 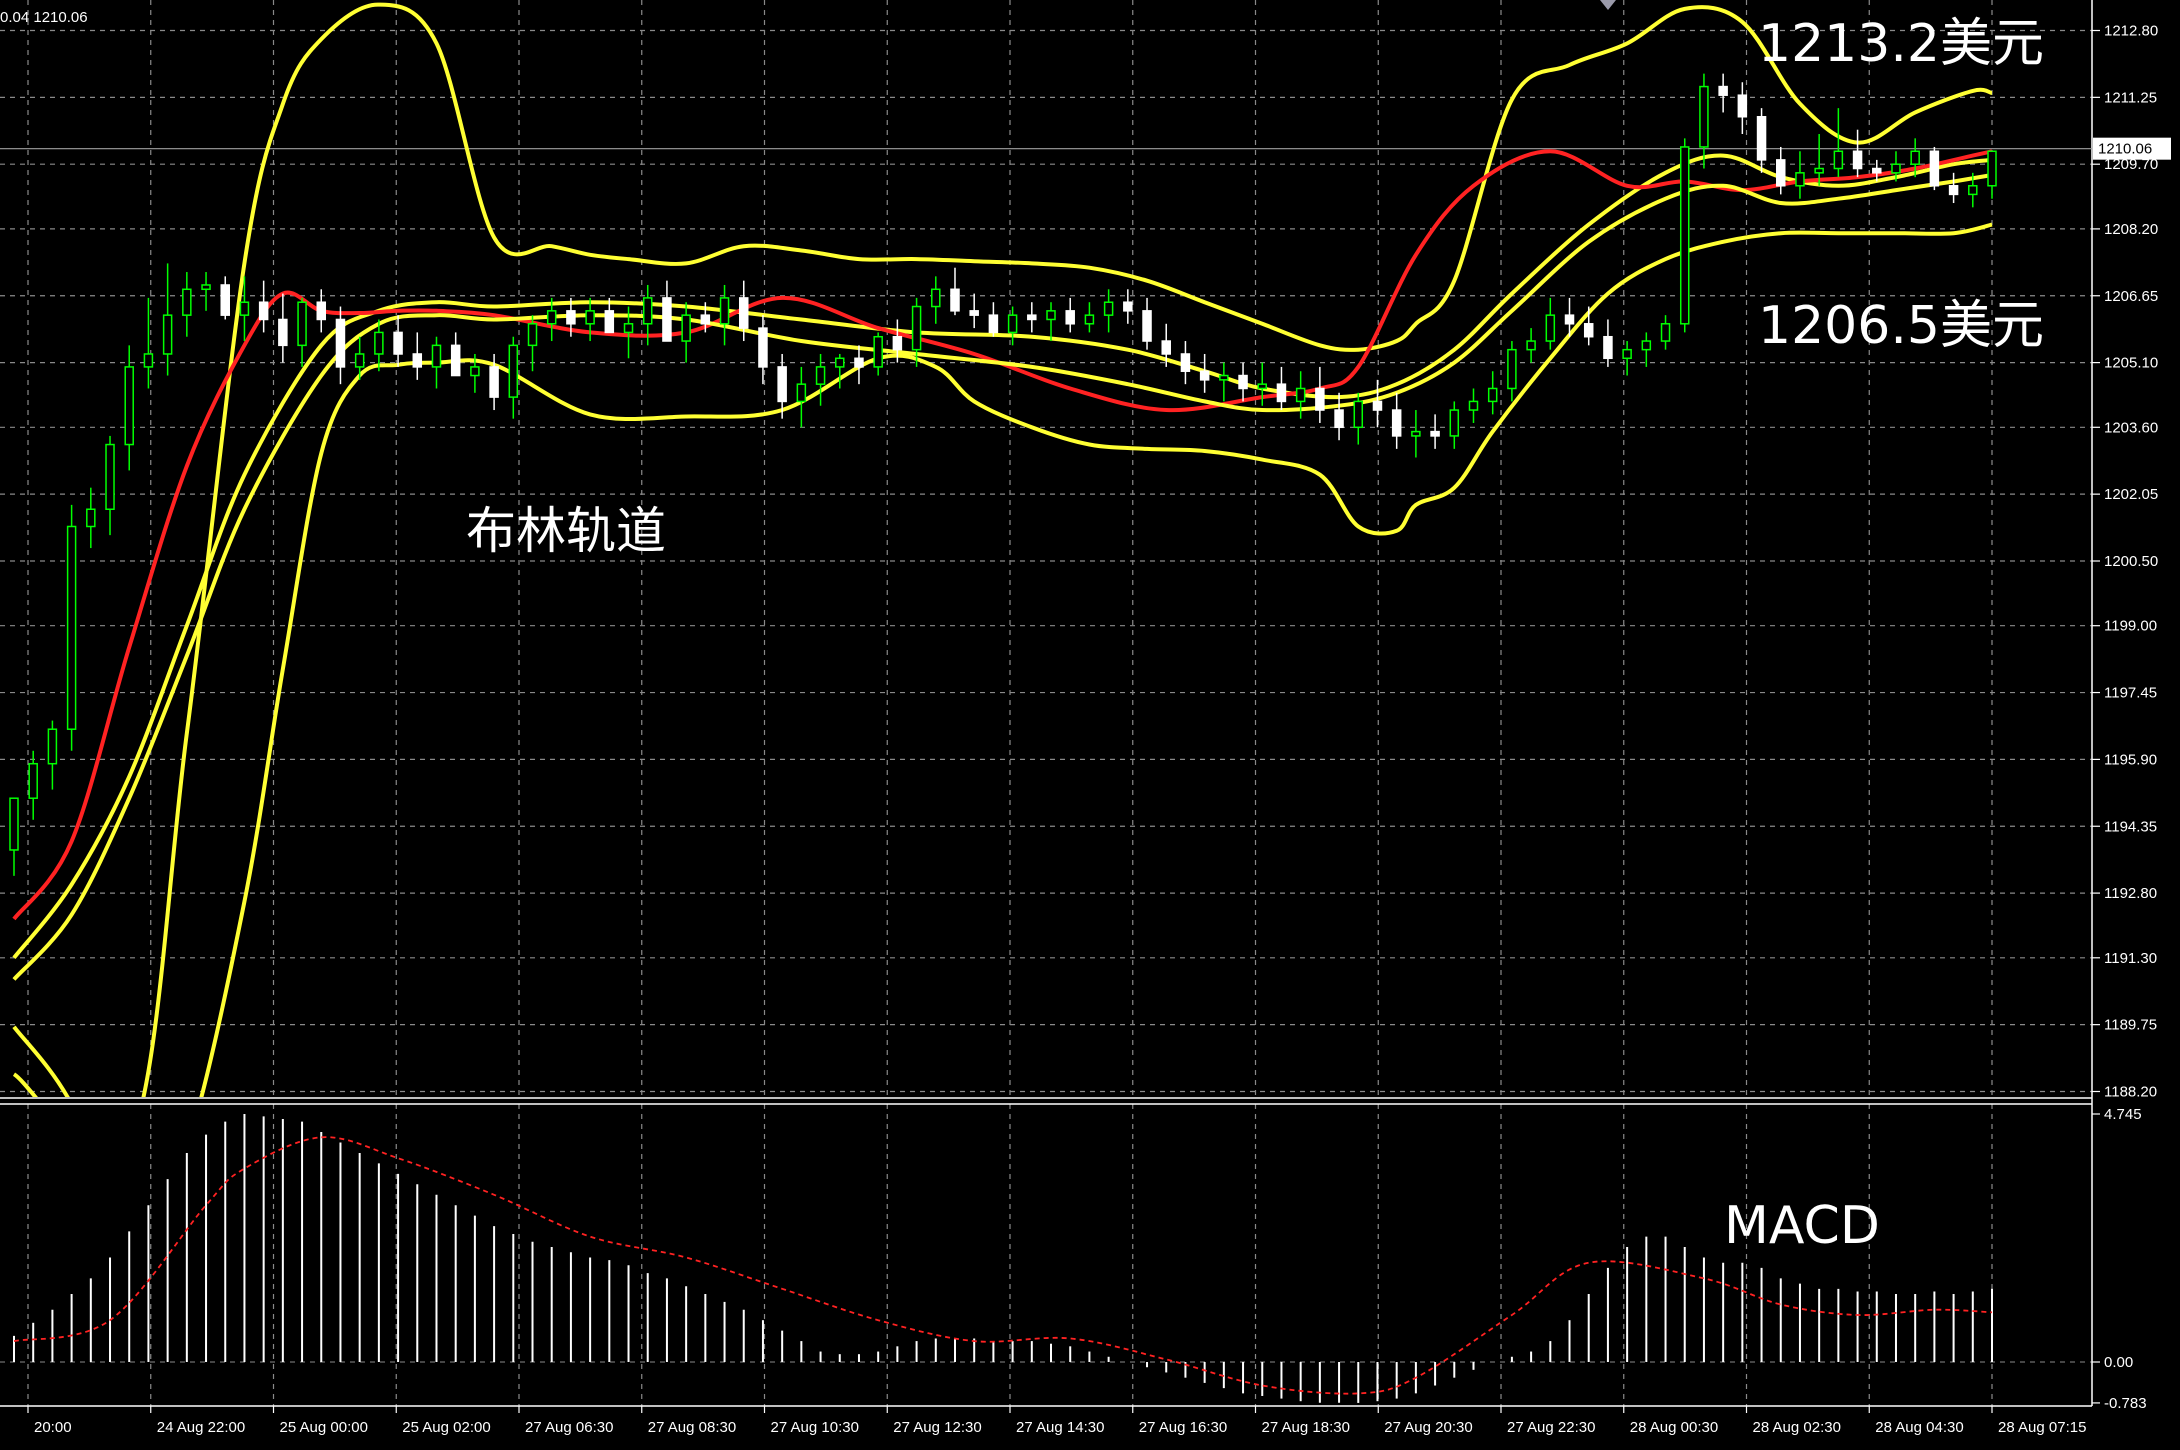 I want to click on time-tick-label: 28 Aug 07:15, so click(x=2042, y=1427).